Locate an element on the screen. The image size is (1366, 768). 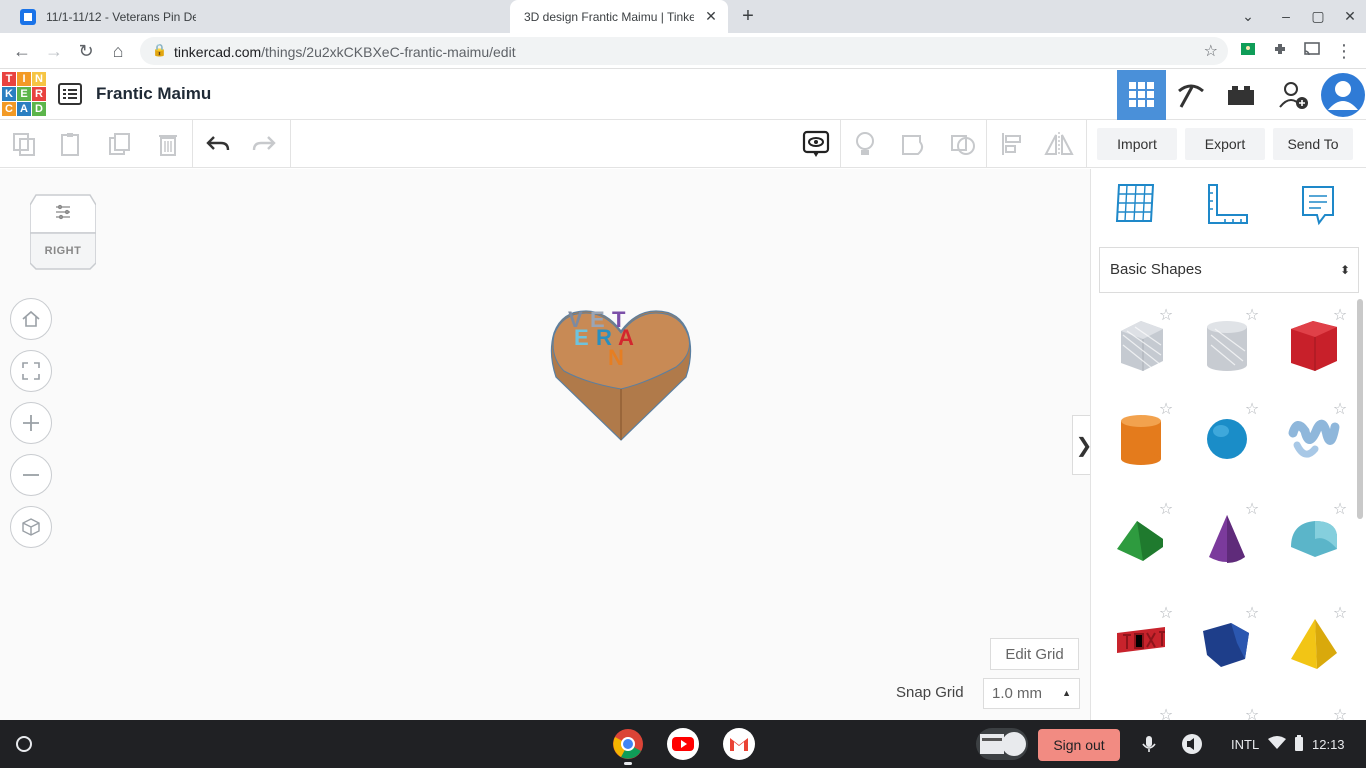
shape-library-value: Basic Shapes is located at coordinates (1156, 269).